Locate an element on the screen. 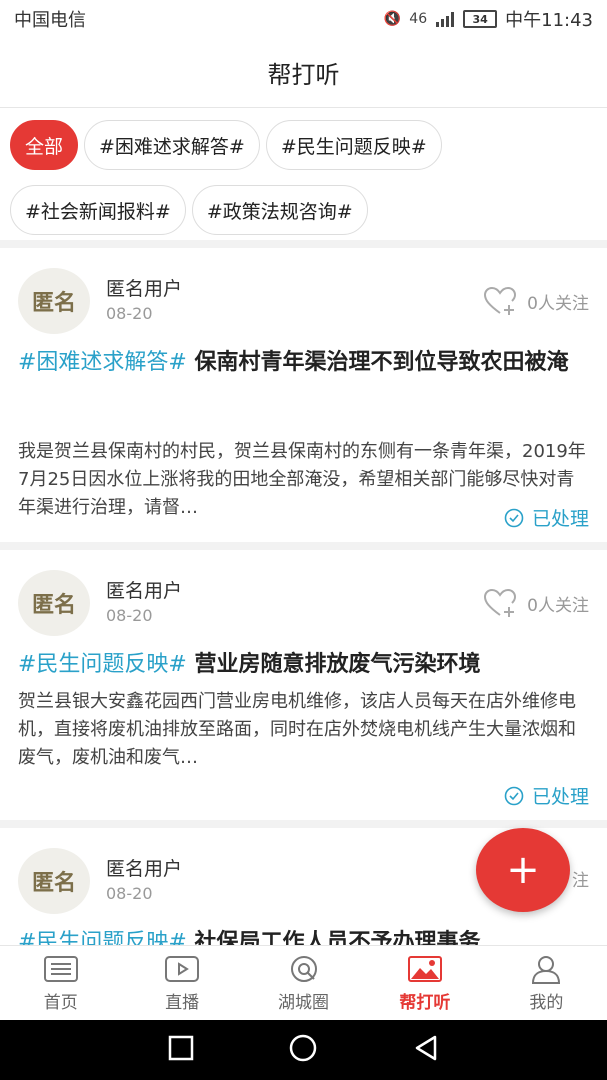 The width and height of the screenshot is (607, 1080). circle-home-icon is located at coordinates (303, 1048).